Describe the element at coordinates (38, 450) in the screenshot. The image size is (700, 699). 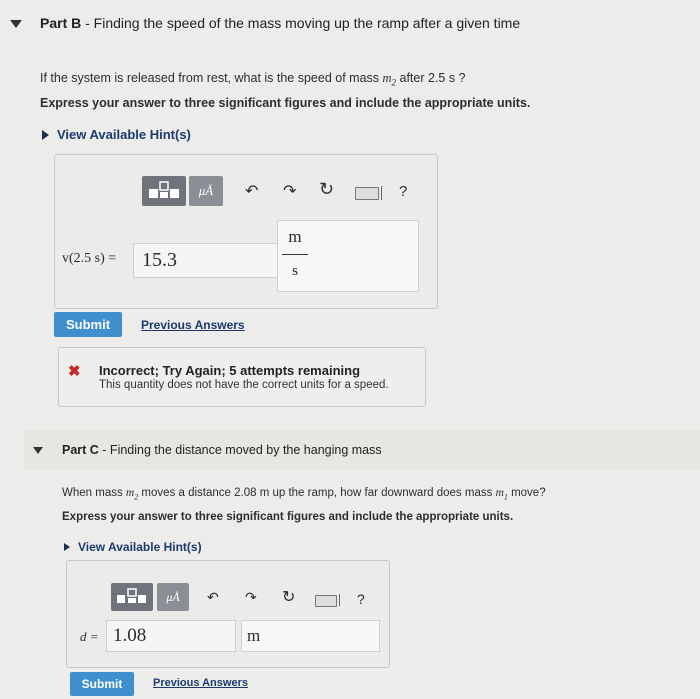
I see `collapse-part-c-icon` at that location.